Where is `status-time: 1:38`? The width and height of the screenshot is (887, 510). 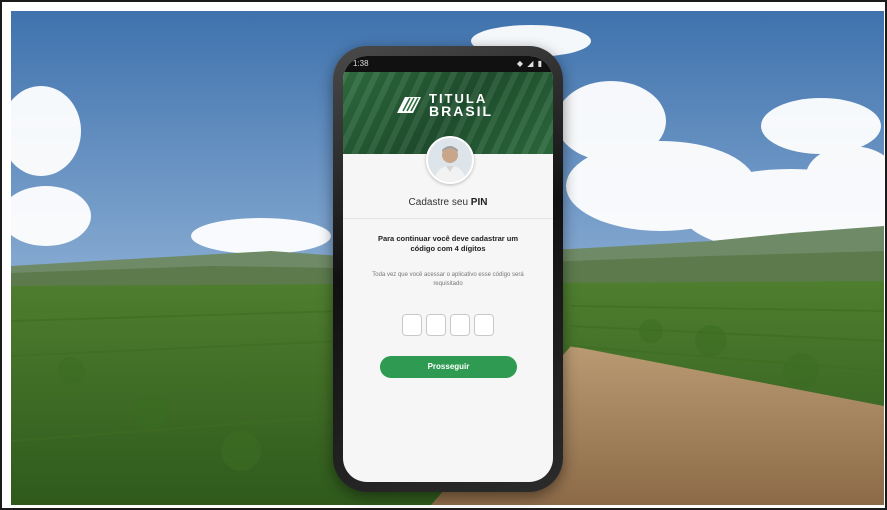
status-time: 1:38 is located at coordinates (361, 63).